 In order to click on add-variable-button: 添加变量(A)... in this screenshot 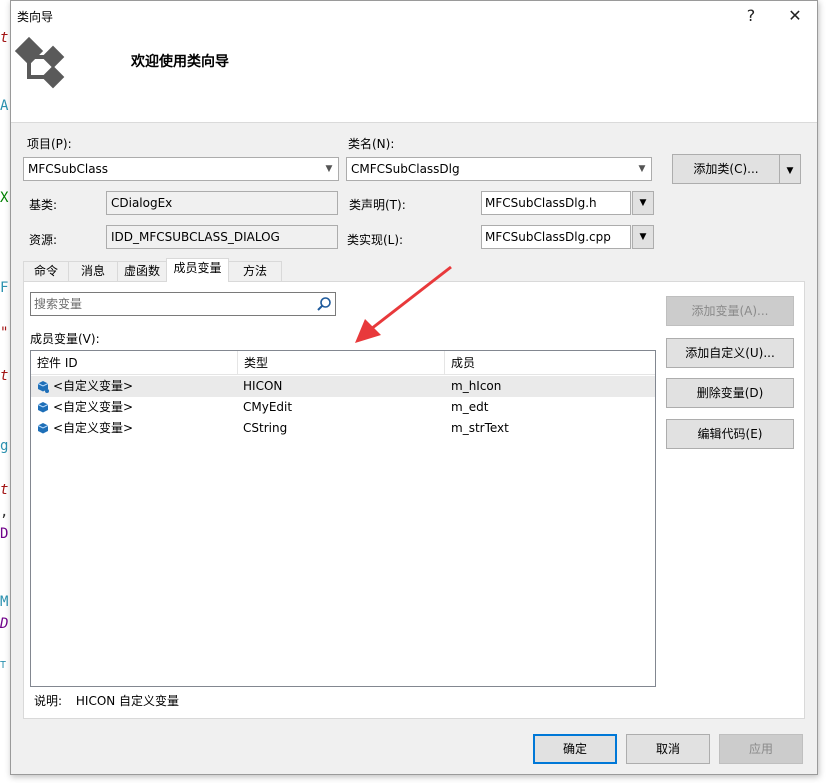, I will do `click(730, 311)`.